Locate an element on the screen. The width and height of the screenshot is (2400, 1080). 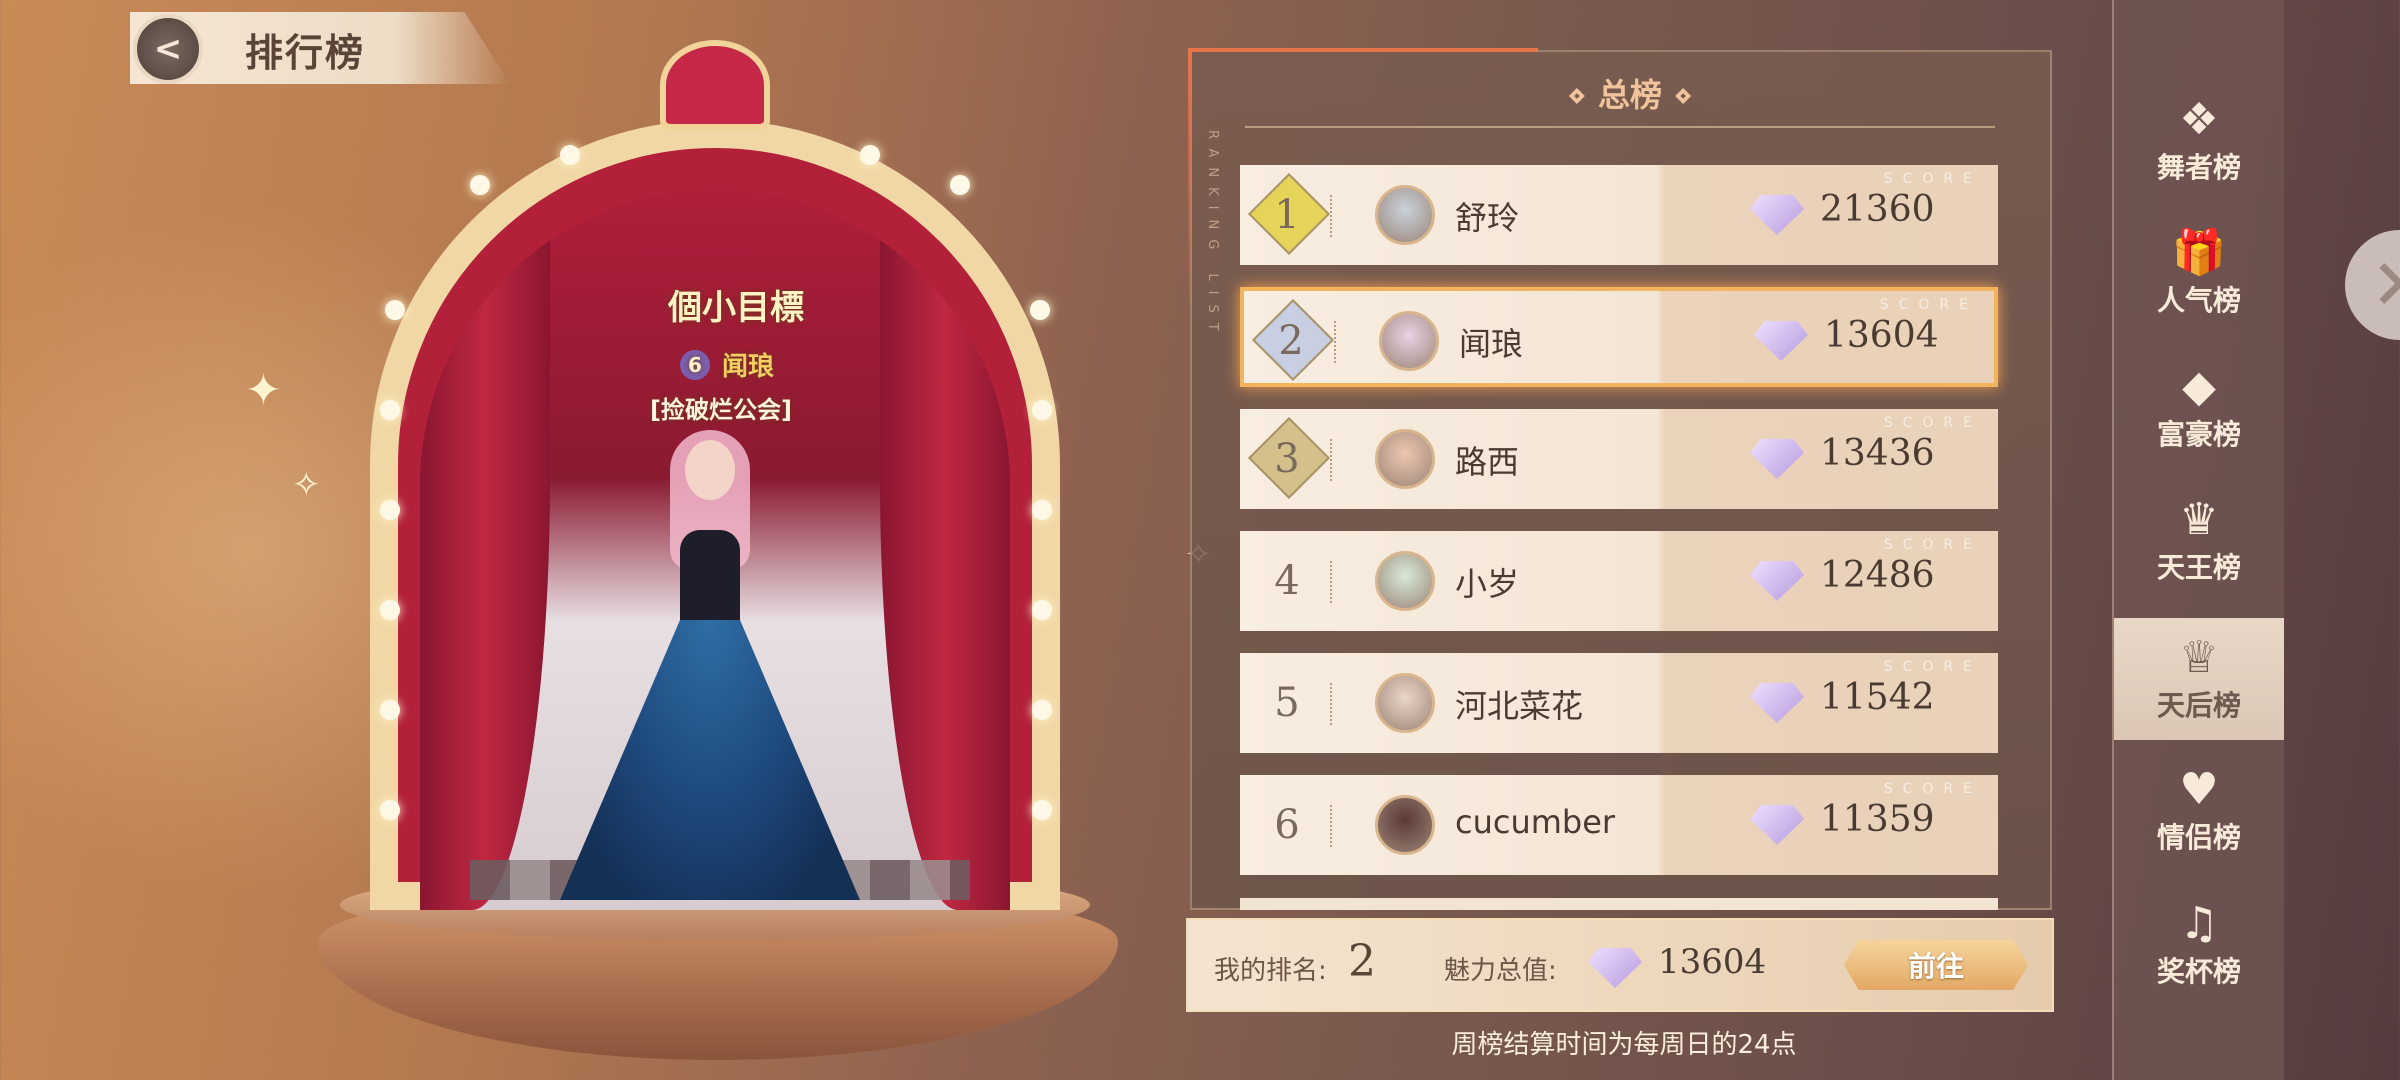
nav-item-dancer-wings: ❖ 舞者榜 is located at coordinates (2199, 141).